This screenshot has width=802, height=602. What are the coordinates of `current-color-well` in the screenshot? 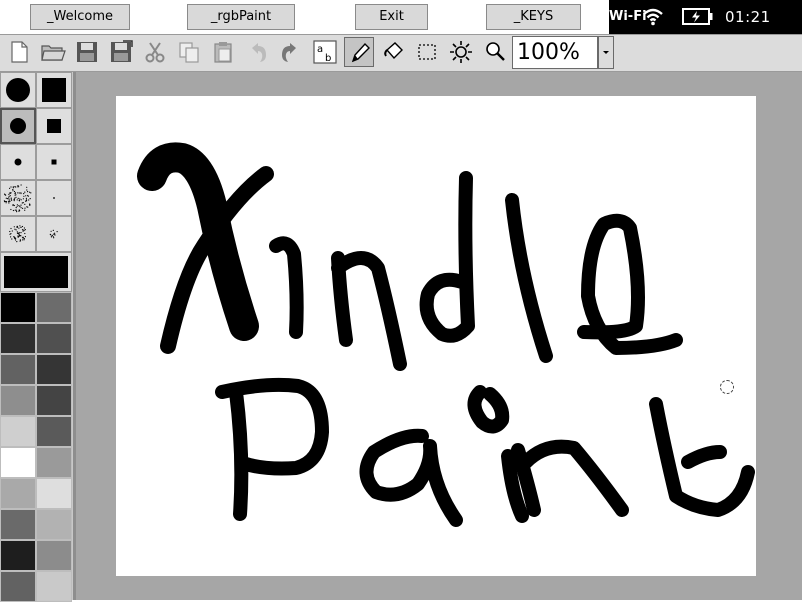 It's located at (36, 272).